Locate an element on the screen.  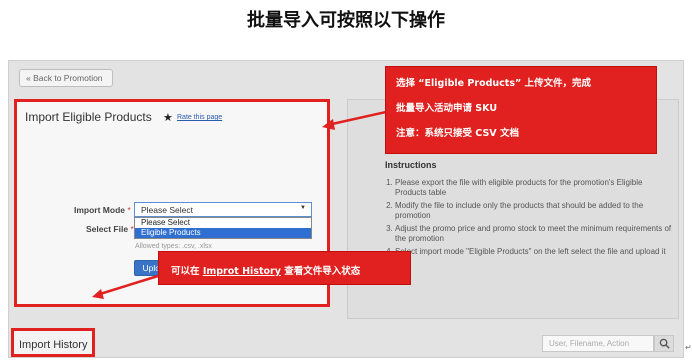
annotation-arrowhead-top is located at coordinates (328, 124).